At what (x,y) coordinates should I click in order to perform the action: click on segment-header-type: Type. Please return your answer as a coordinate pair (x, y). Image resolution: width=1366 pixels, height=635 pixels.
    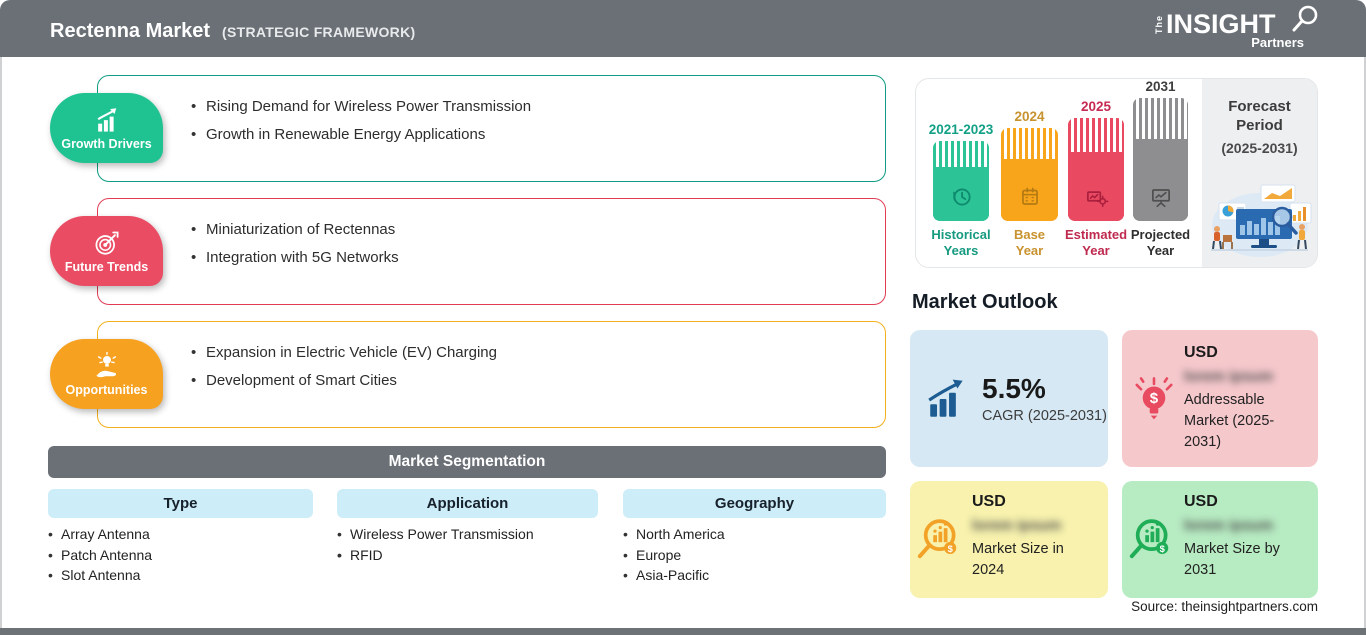
    Looking at the image, I should click on (180, 503).